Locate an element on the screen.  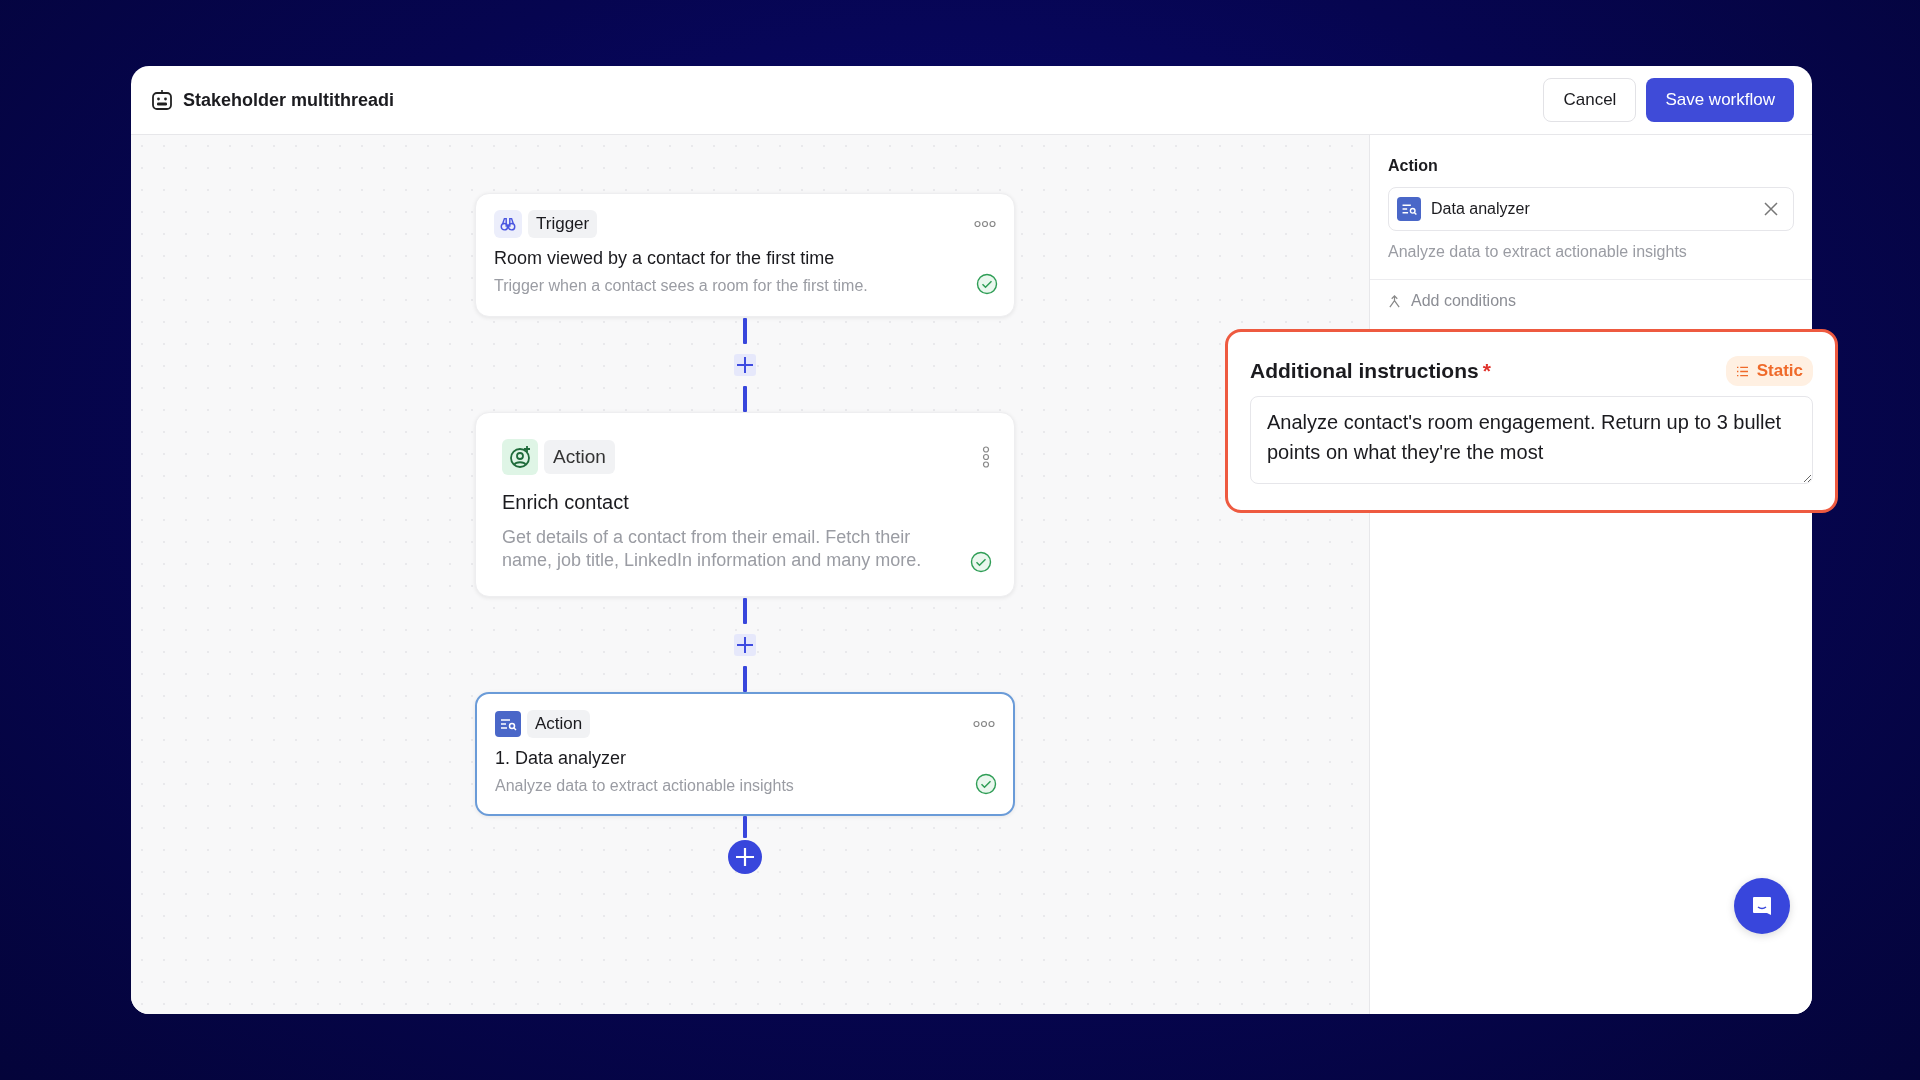
cancel-button: Cancel is located at coordinates (1590, 100).